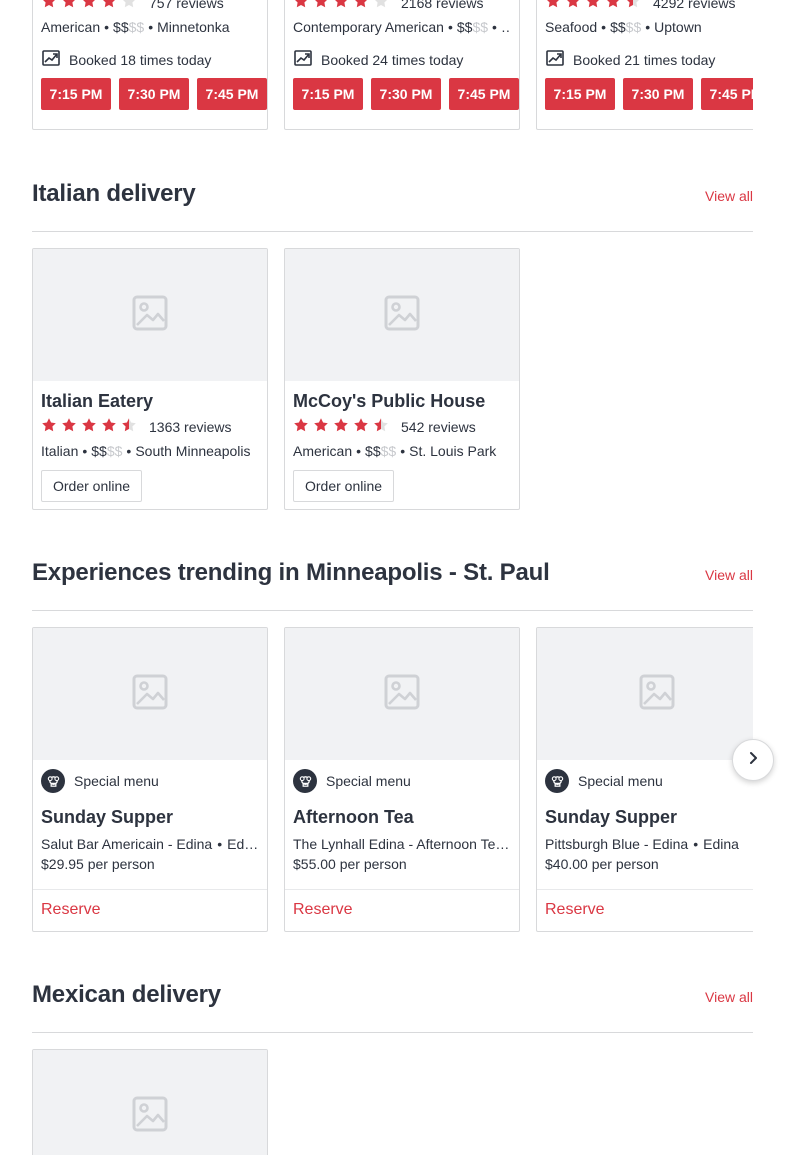 This screenshot has height=1155, width=785. I want to click on cuisine: Seafood, so click(571, 27).